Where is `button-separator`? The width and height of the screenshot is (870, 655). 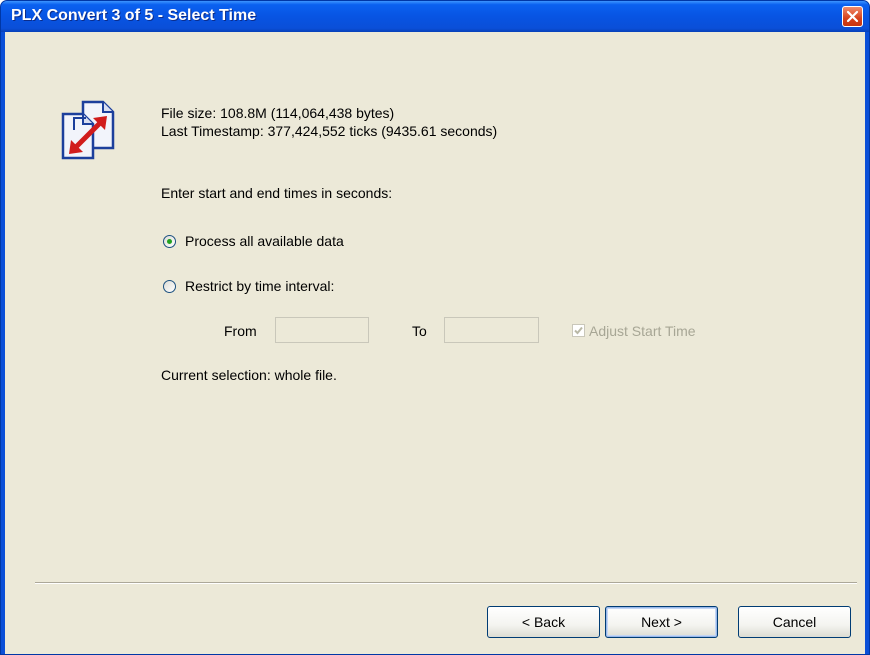 button-separator is located at coordinates (446, 583).